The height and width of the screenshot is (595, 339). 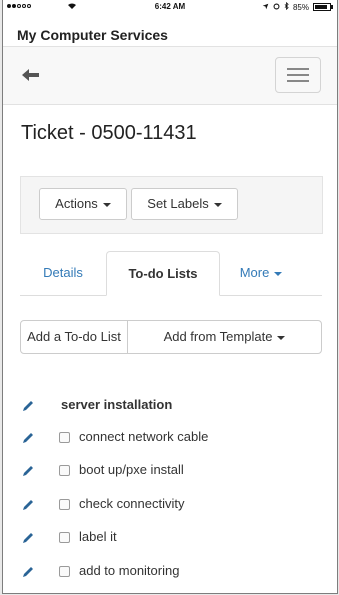 I want to click on add-todo-list-label: Add a To-do List, so click(x=74, y=336).